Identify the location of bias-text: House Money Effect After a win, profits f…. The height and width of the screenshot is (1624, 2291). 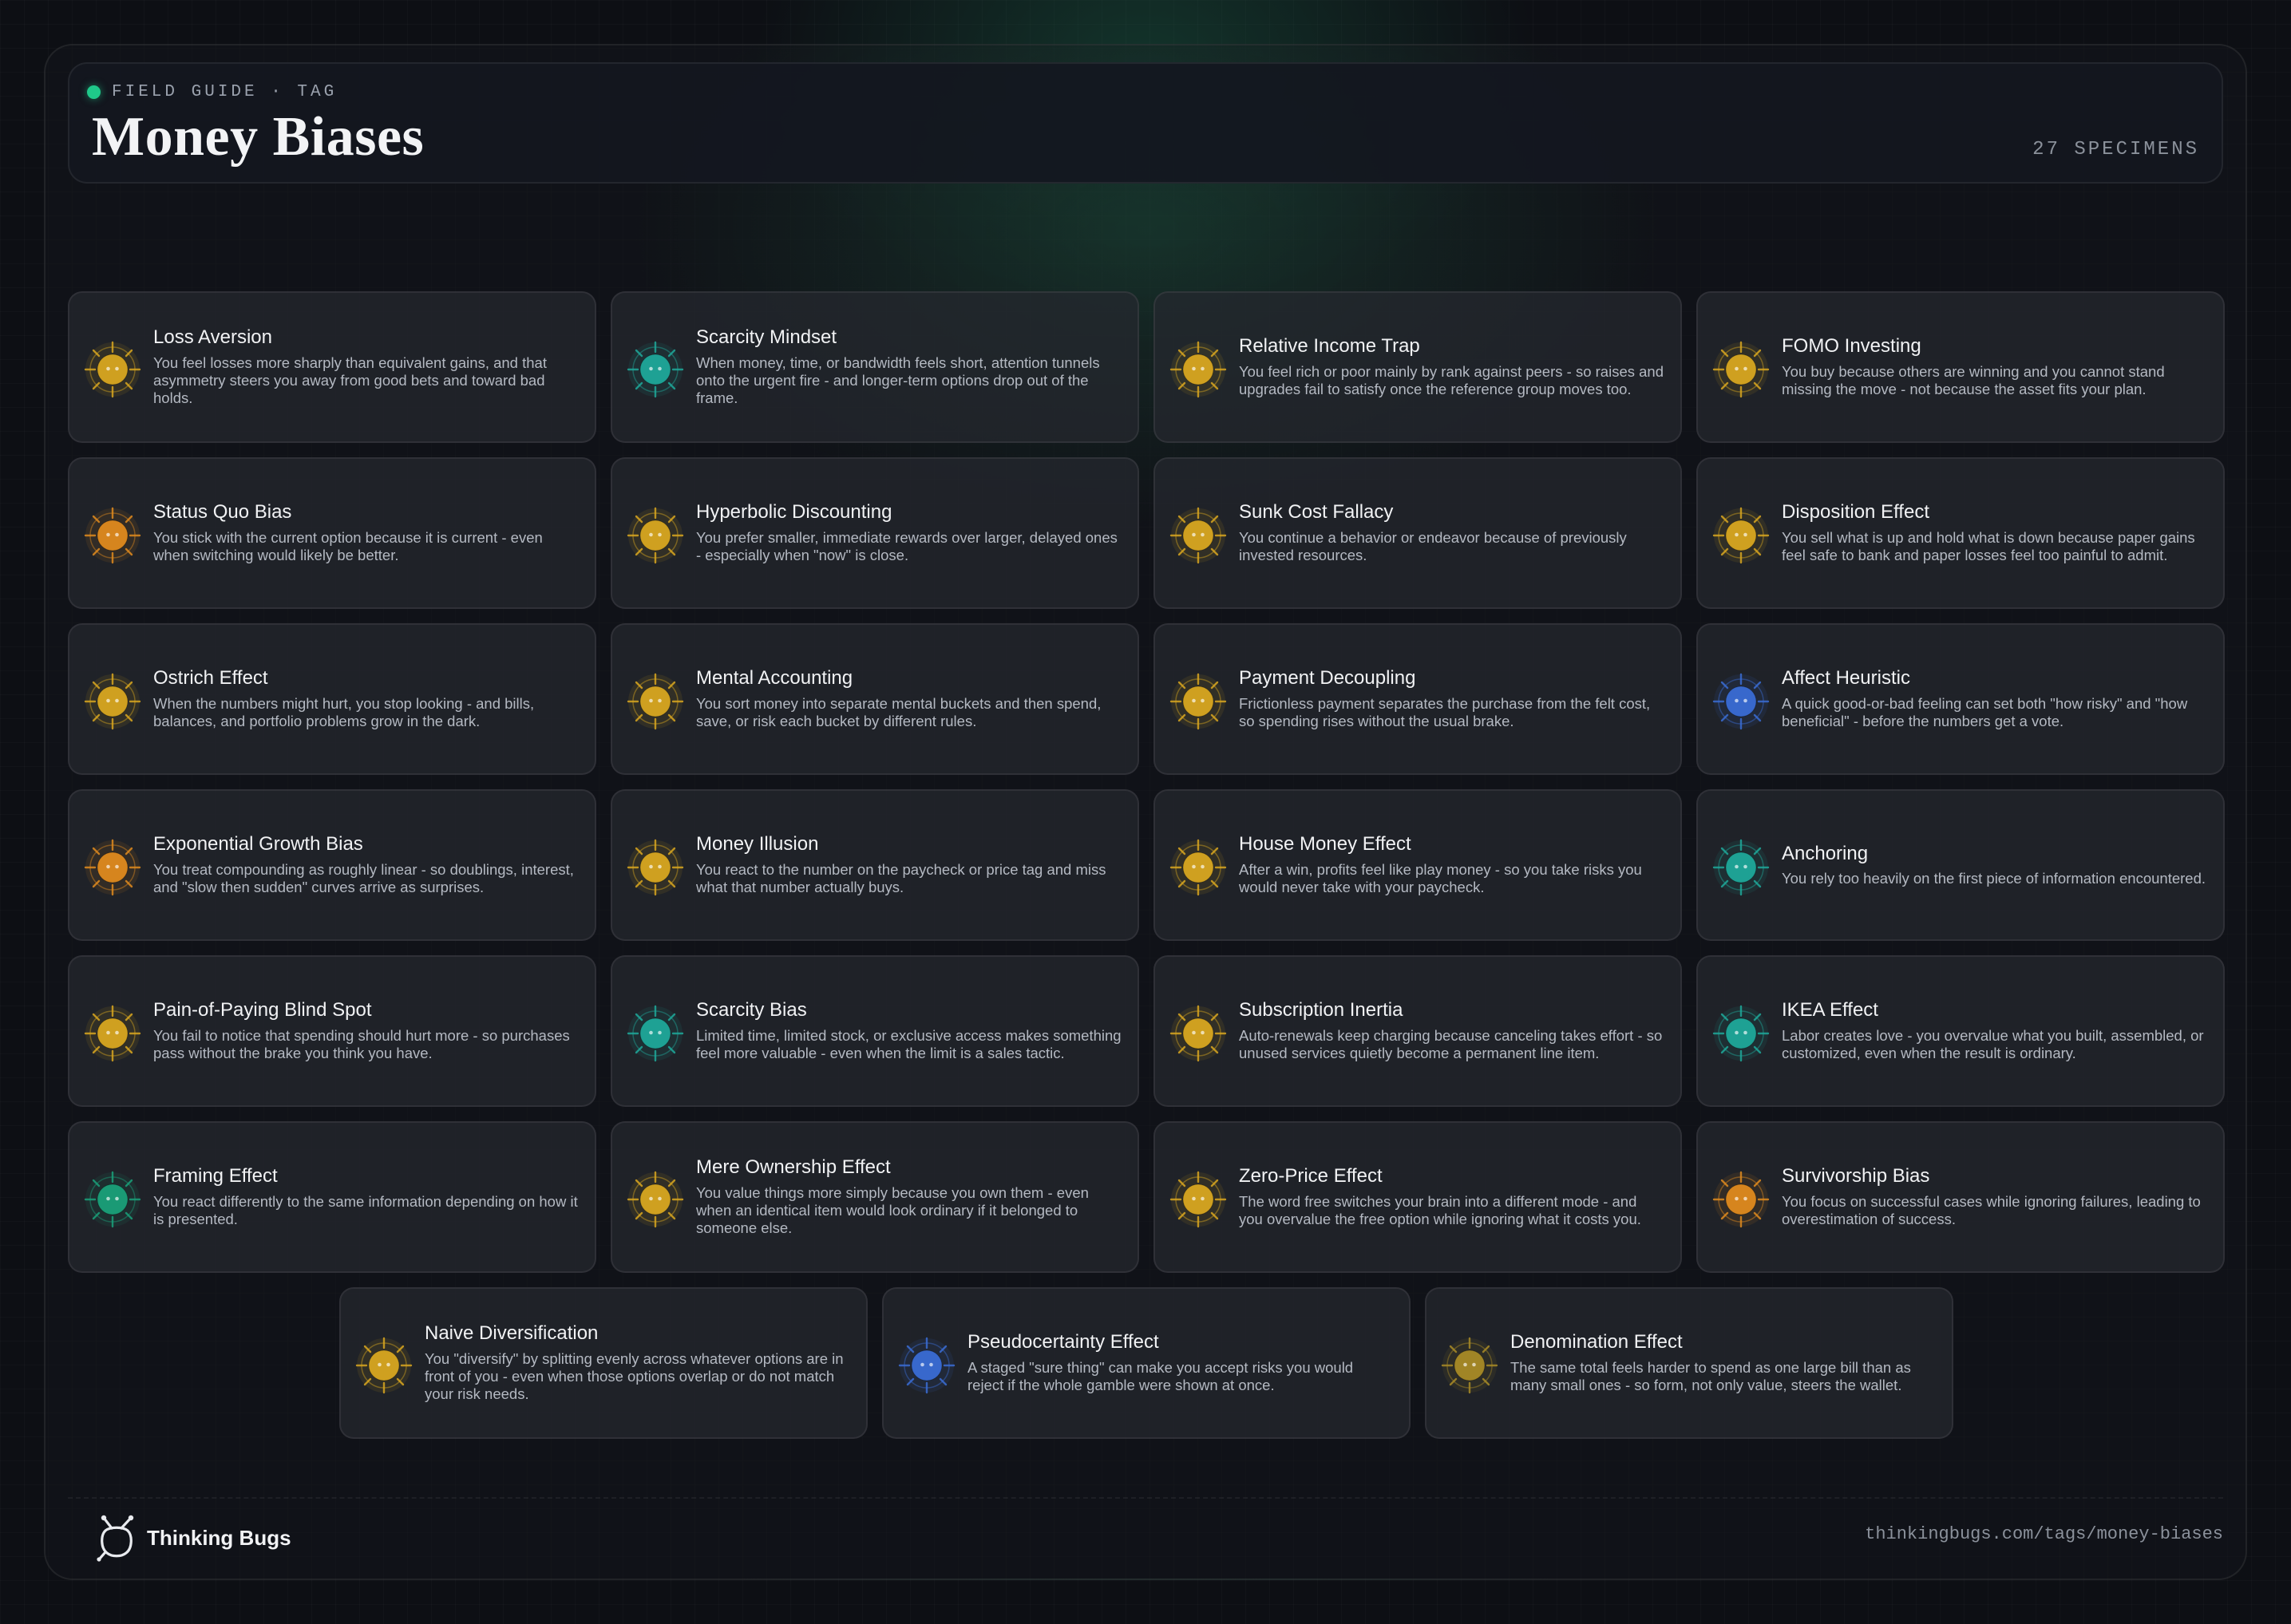
(1451, 865).